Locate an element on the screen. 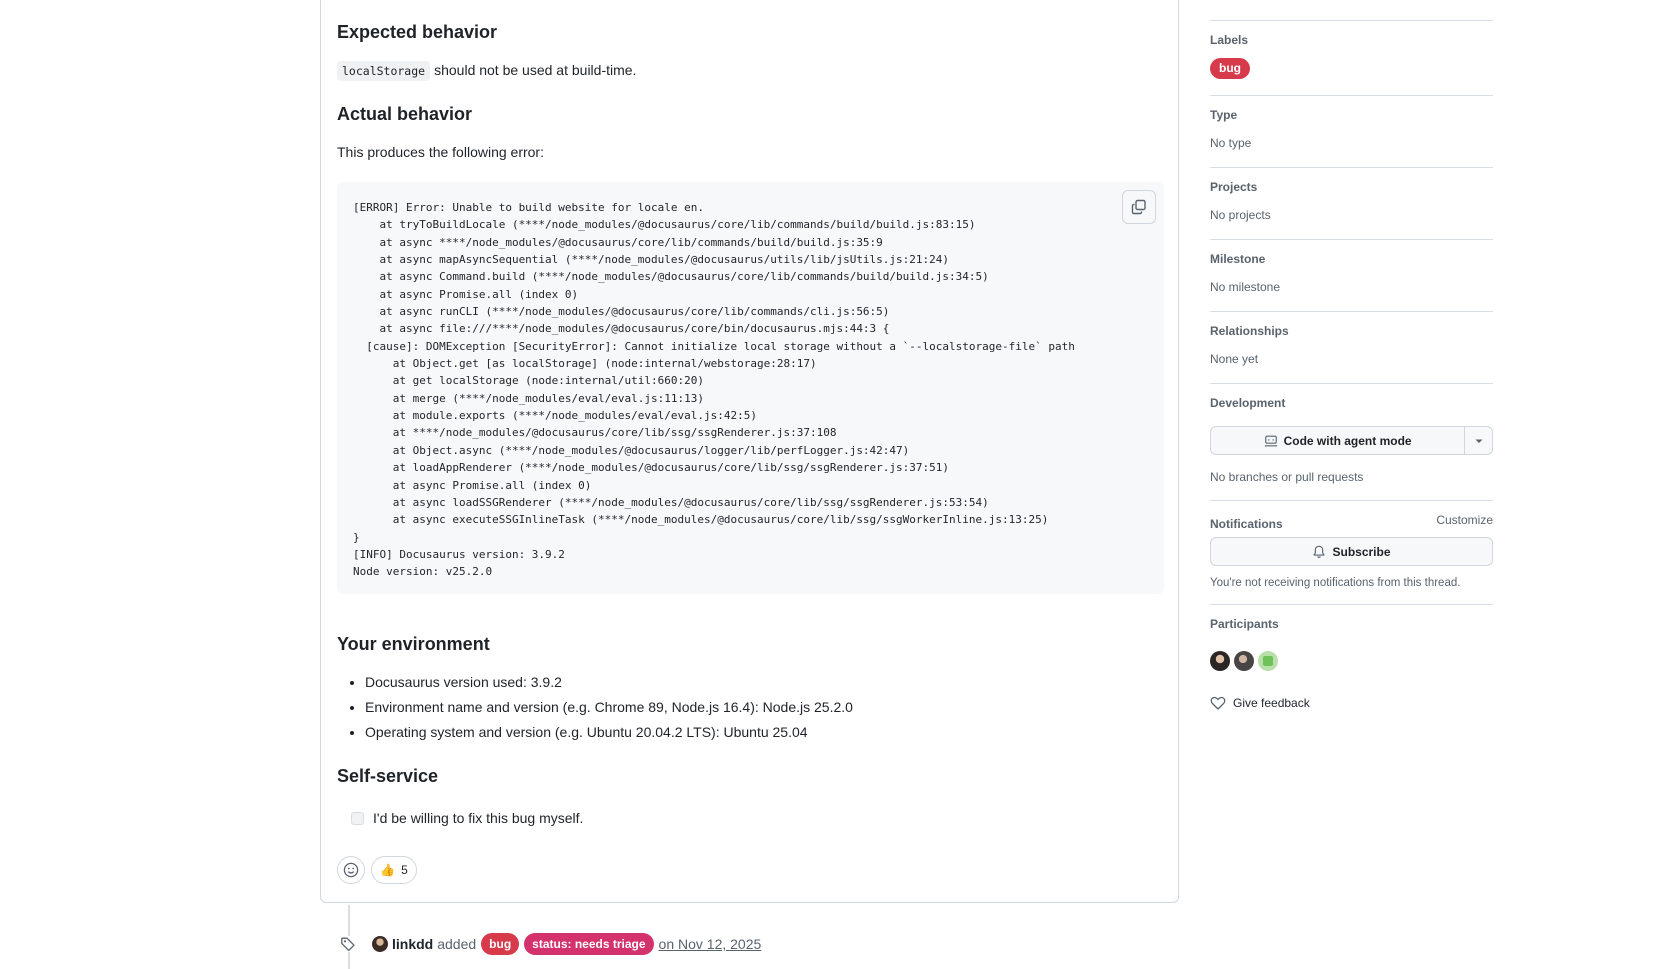 Image resolution: width=1674 pixels, height=969 pixels. task-checkbox is located at coordinates (357, 818).